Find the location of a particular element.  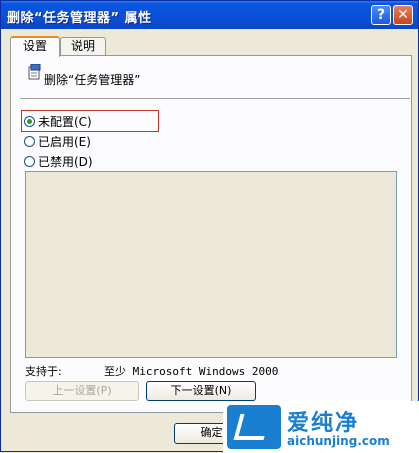

option-enabled: 已启用(E) is located at coordinates (57, 141).